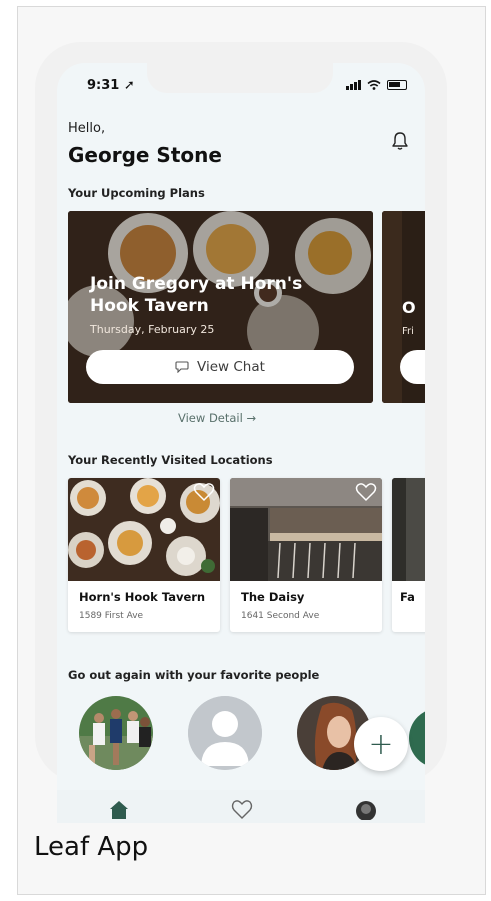 The width and height of the screenshot is (491, 901). What do you see at coordinates (366, 809) in the screenshot?
I see `profile-avatar-icon` at bounding box center [366, 809].